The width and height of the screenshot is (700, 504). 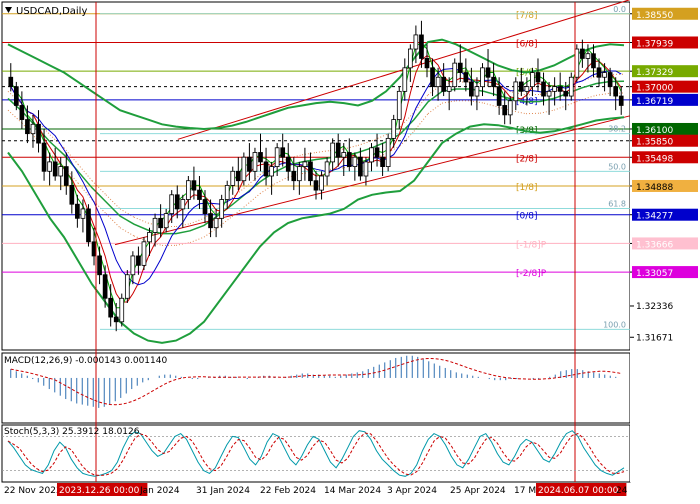 What do you see at coordinates (654, 338) in the screenshot?
I see `price-tick-label: 1.31671` at bounding box center [654, 338].